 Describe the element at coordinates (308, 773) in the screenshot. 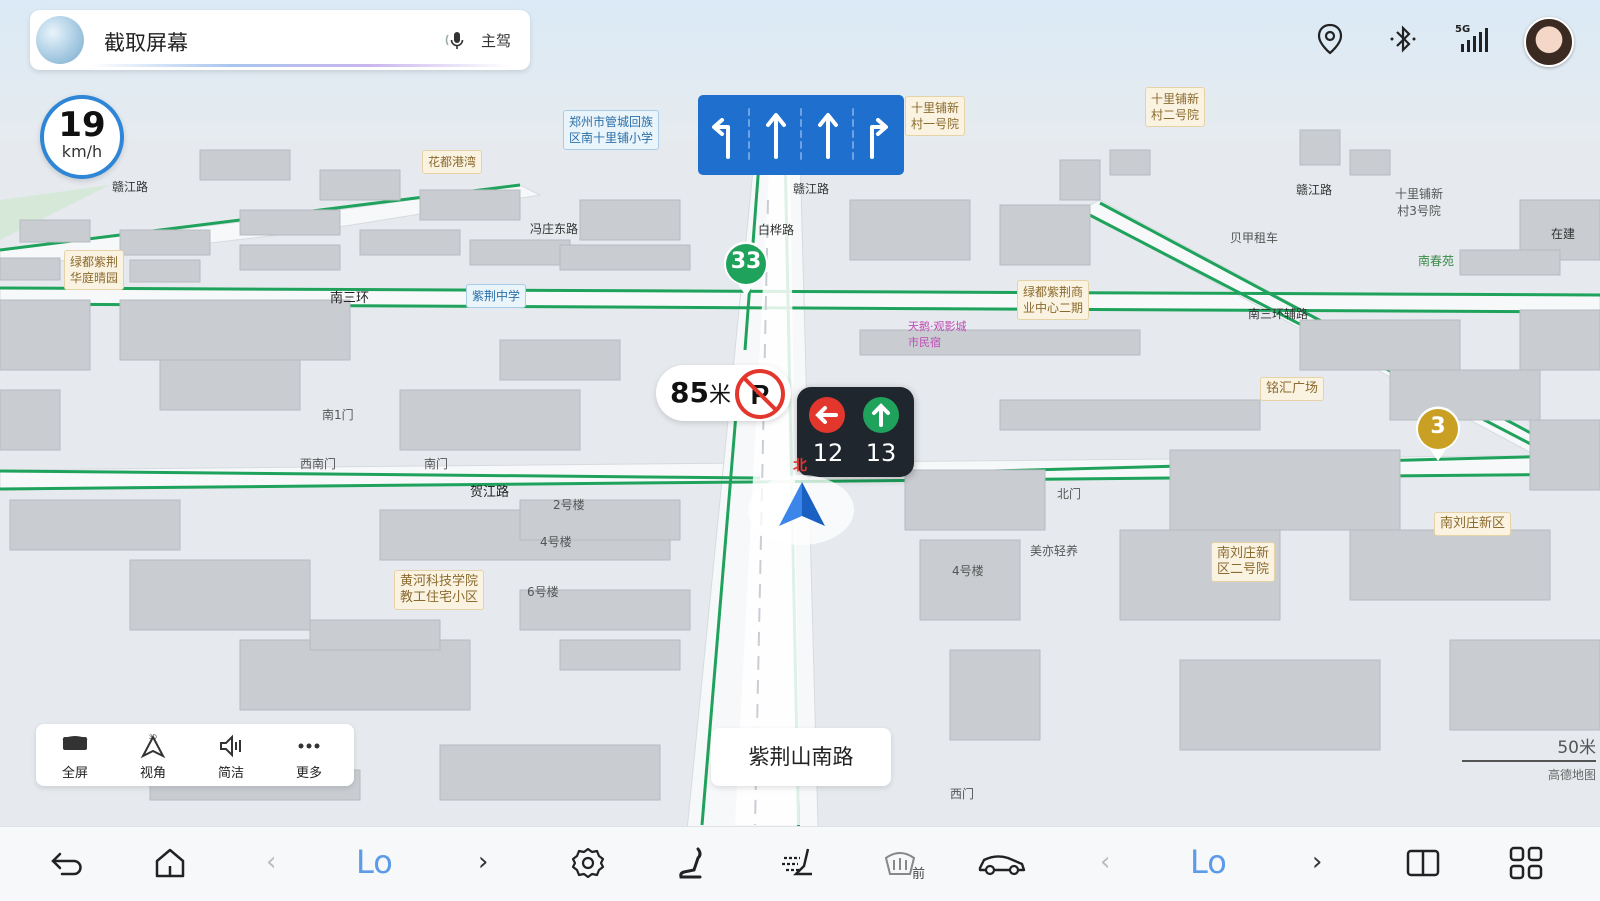

I see `more-label: 更多` at that location.